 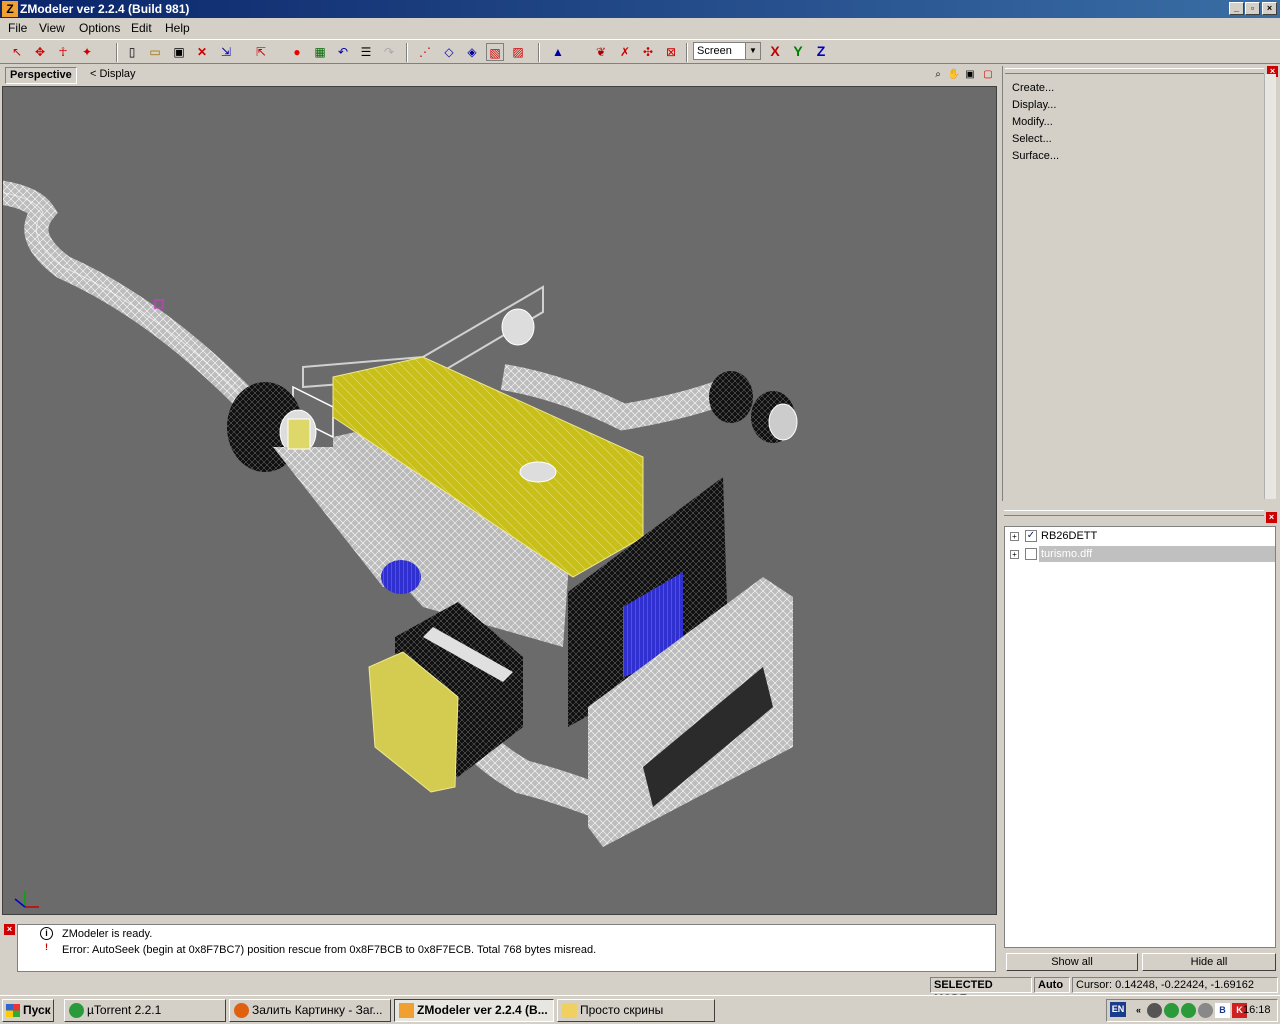 I want to click on vertex-mode-icon: ⋰, so click(x=425, y=52).